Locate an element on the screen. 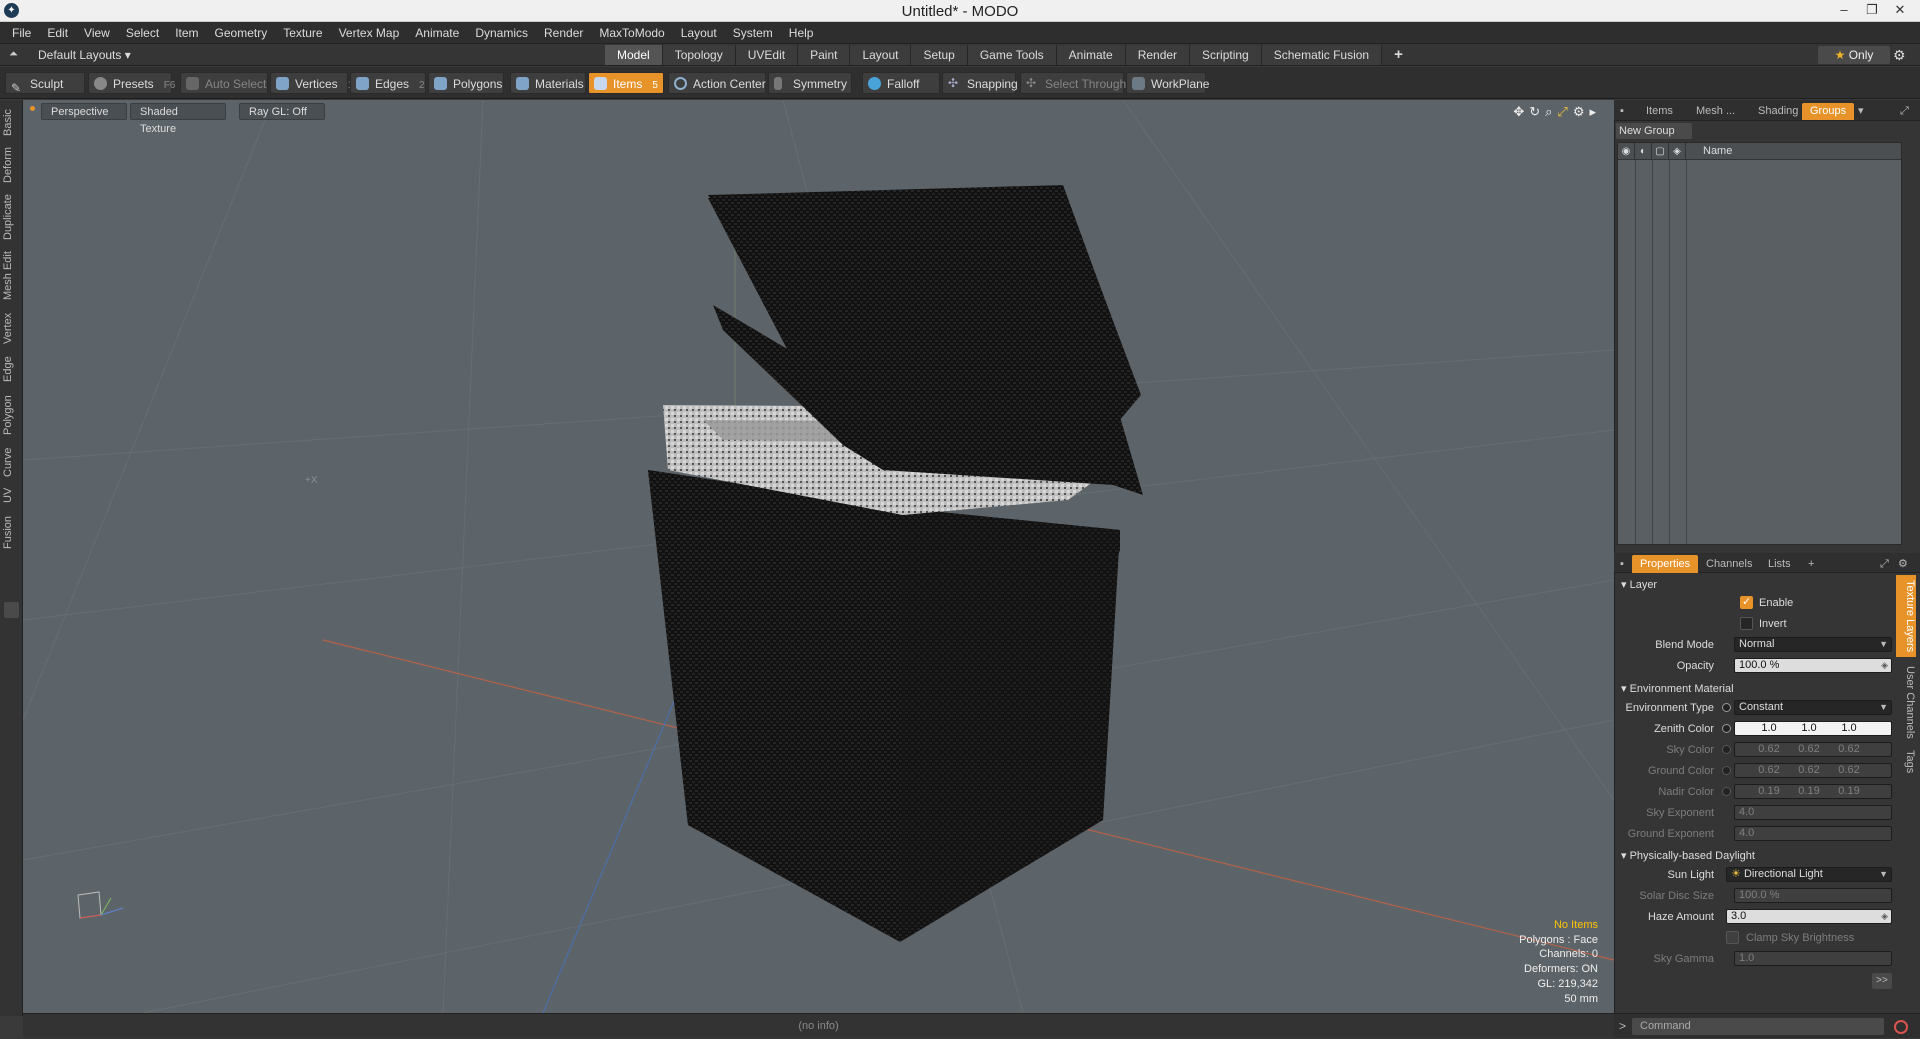 The height and width of the screenshot is (1039, 1920). shading-button: Shaded Texture is located at coordinates (178, 119).